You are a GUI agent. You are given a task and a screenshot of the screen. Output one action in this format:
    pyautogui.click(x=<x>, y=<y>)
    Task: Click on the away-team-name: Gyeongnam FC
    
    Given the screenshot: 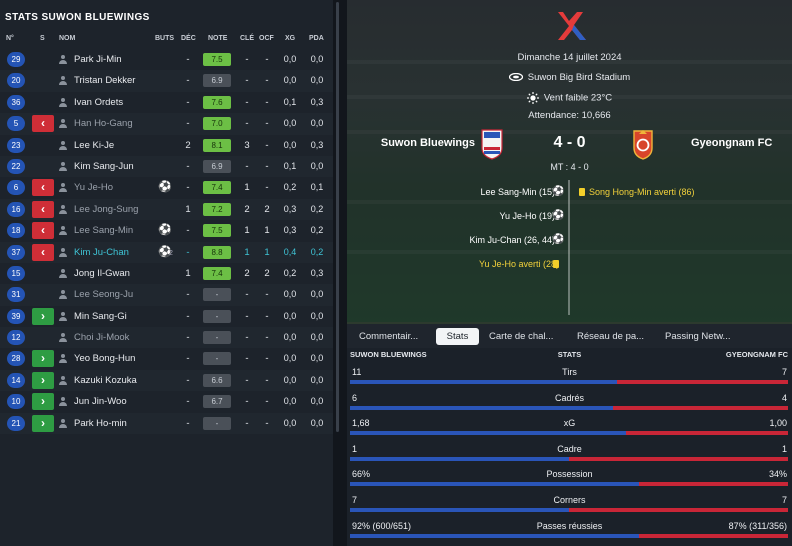 What is the action you would take?
    pyautogui.click(x=731, y=143)
    